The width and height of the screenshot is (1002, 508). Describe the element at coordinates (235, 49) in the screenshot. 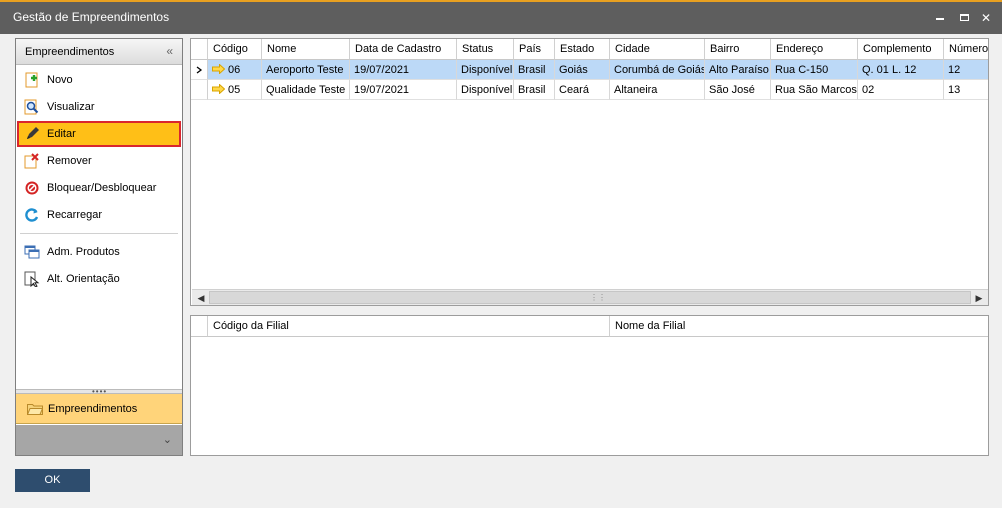

I see `column-header: Código` at that location.